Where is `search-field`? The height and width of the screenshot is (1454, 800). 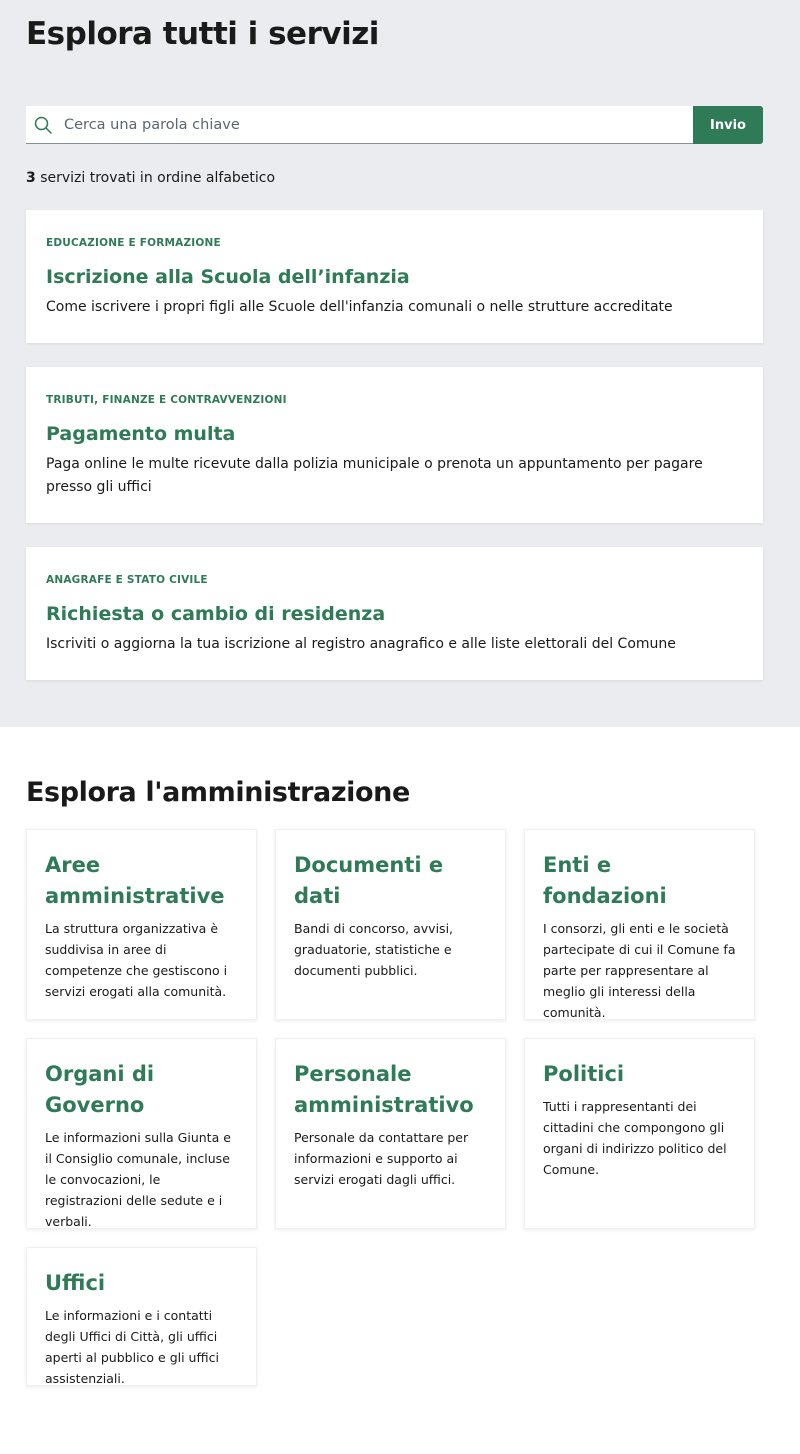
search-field is located at coordinates (359, 125).